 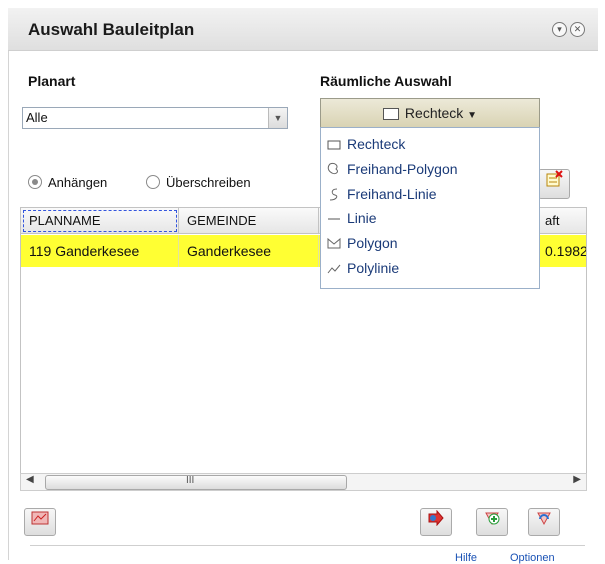 I want to click on table-cell-rechtskraft: 0.1982, so click(x=561, y=251).